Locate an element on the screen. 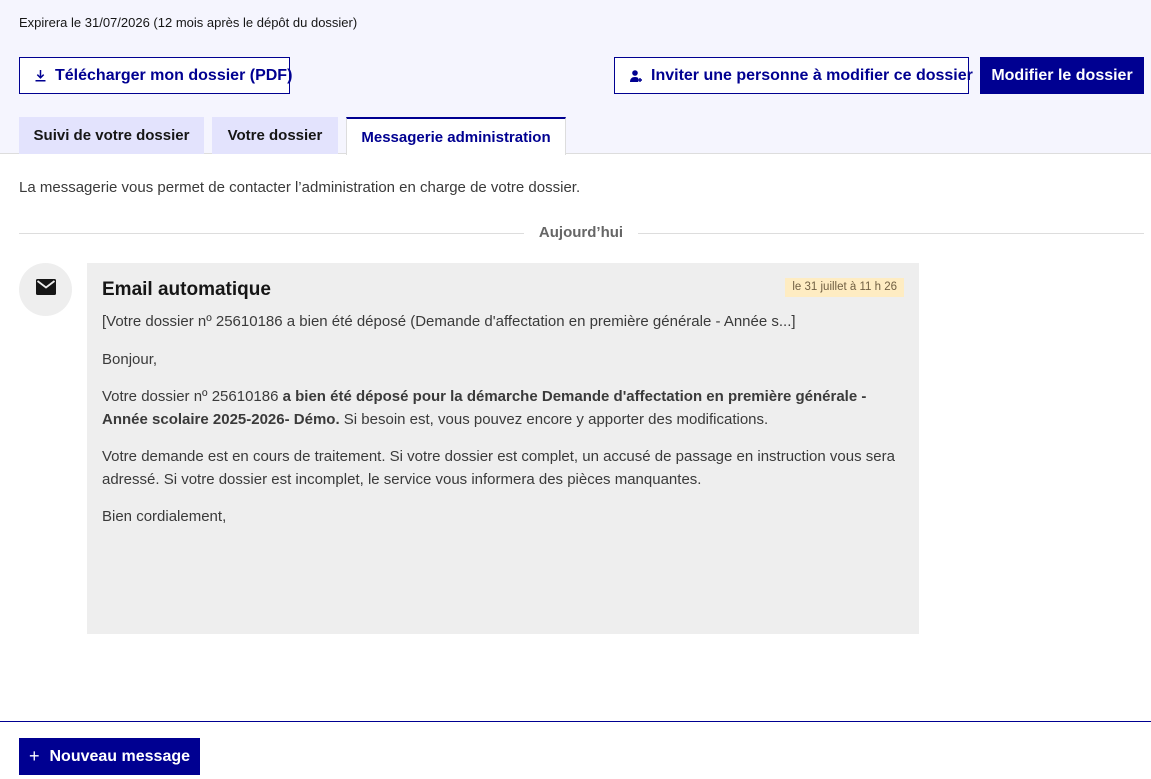 The image size is (1151, 779). mail-icon is located at coordinates (45, 289).